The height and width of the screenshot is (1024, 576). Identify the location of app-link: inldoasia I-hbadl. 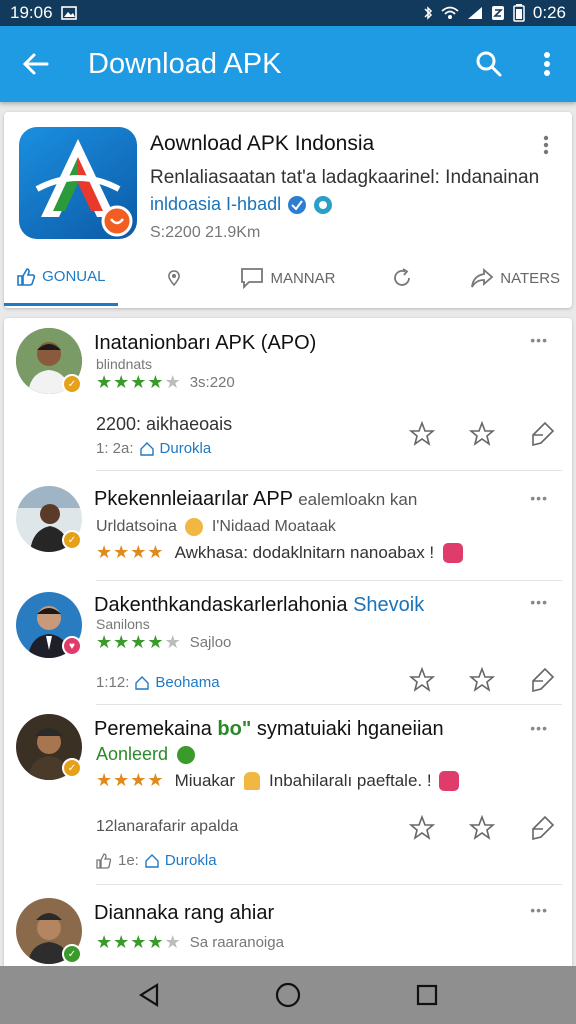
(241, 204).